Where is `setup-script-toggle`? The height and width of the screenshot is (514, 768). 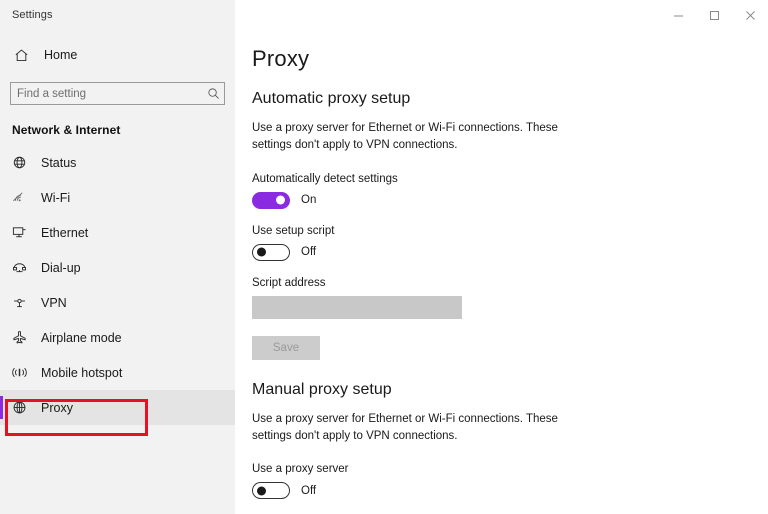
setup-script-toggle is located at coordinates (271, 252).